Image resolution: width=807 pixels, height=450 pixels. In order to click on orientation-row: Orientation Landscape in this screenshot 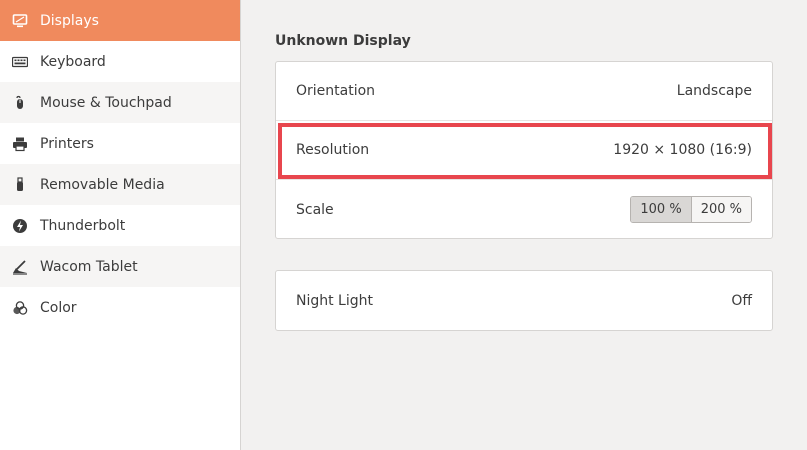, I will do `click(524, 91)`.